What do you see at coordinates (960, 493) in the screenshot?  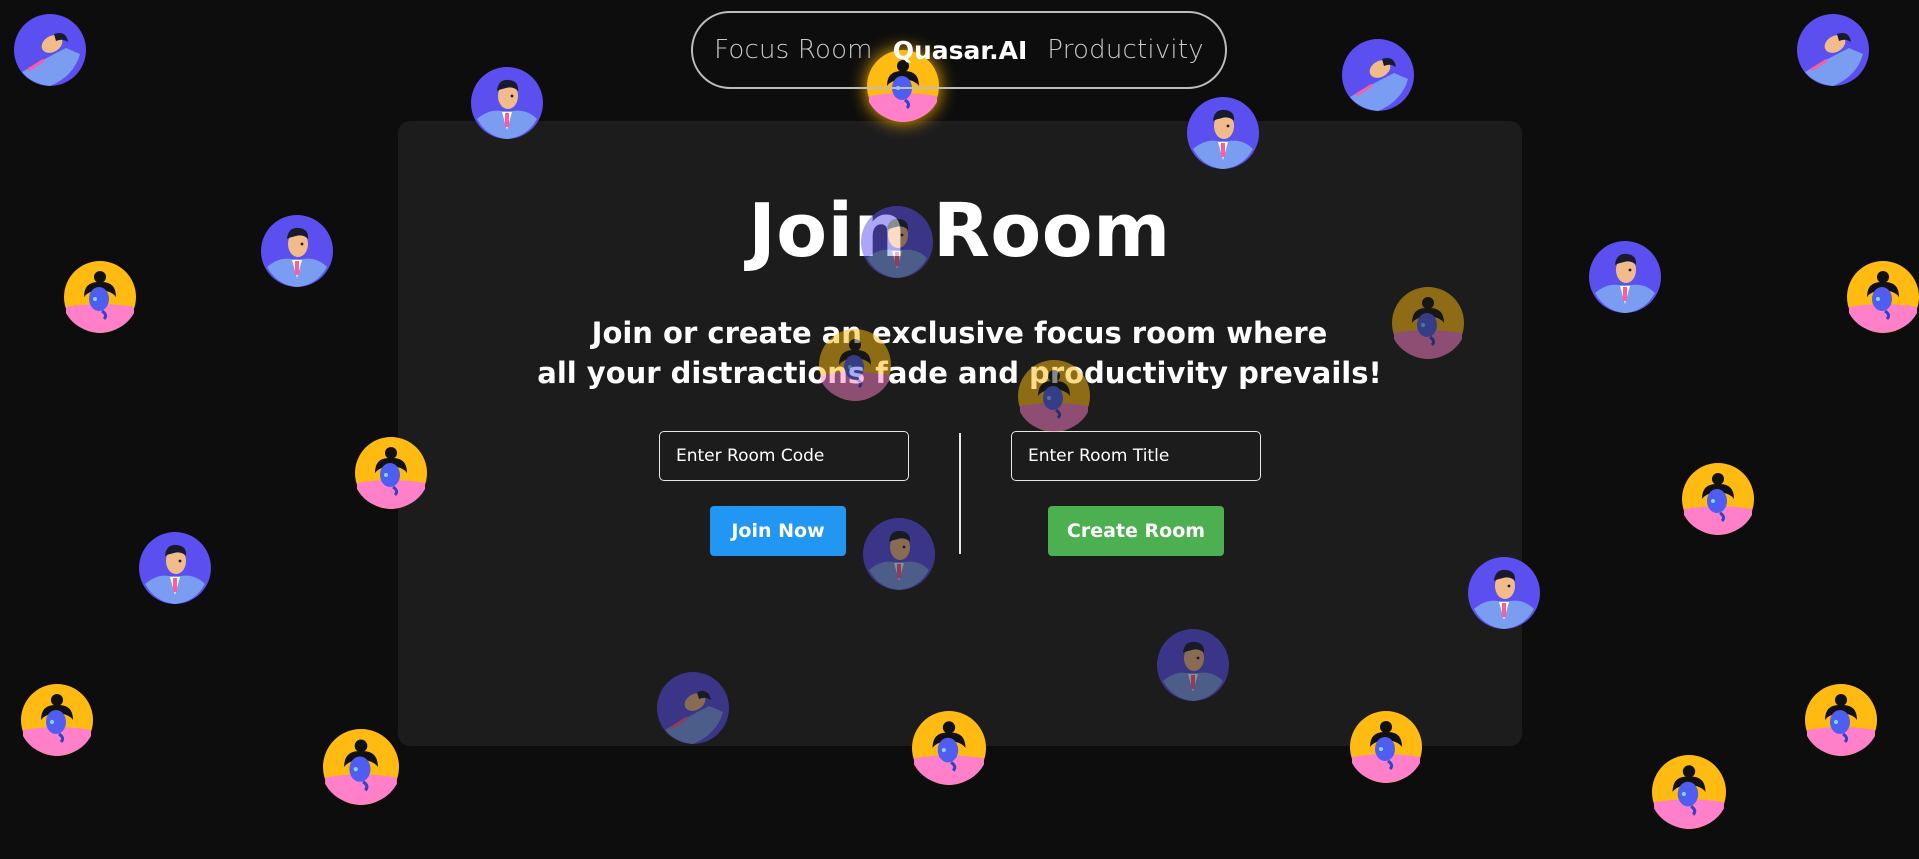 I see `form-divider` at bounding box center [960, 493].